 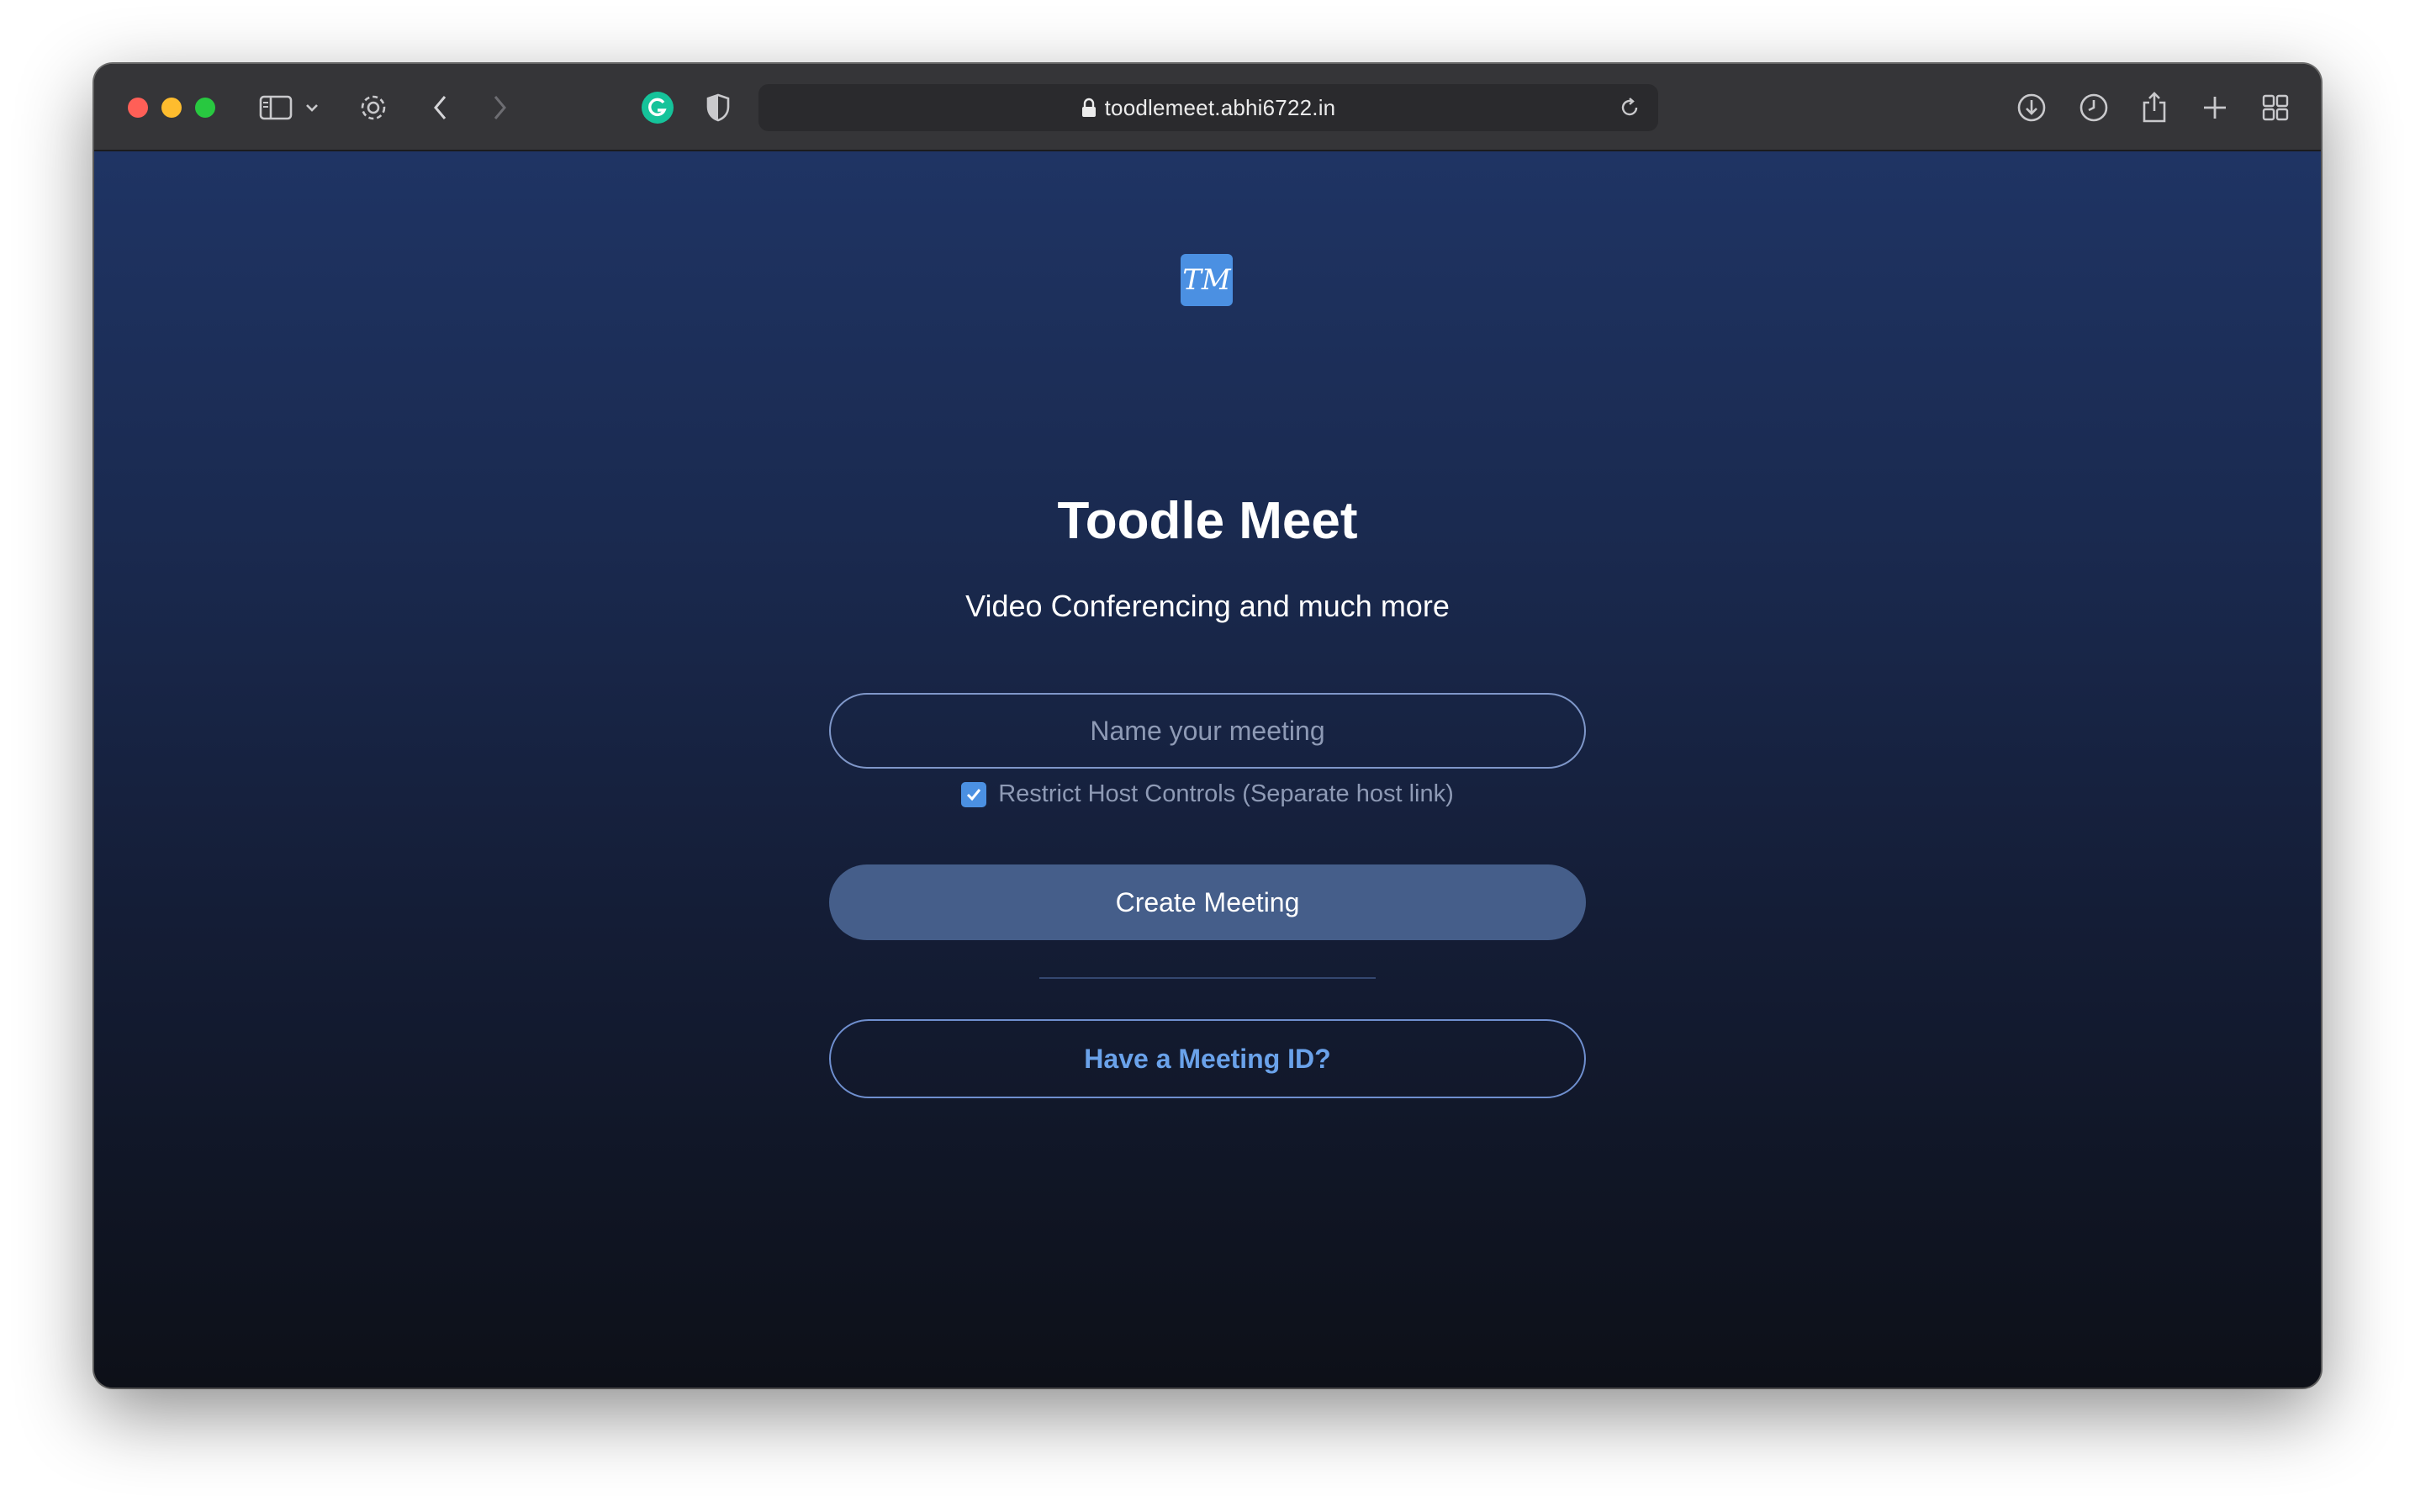 What do you see at coordinates (499, 107) in the screenshot?
I see `forward-icon` at bounding box center [499, 107].